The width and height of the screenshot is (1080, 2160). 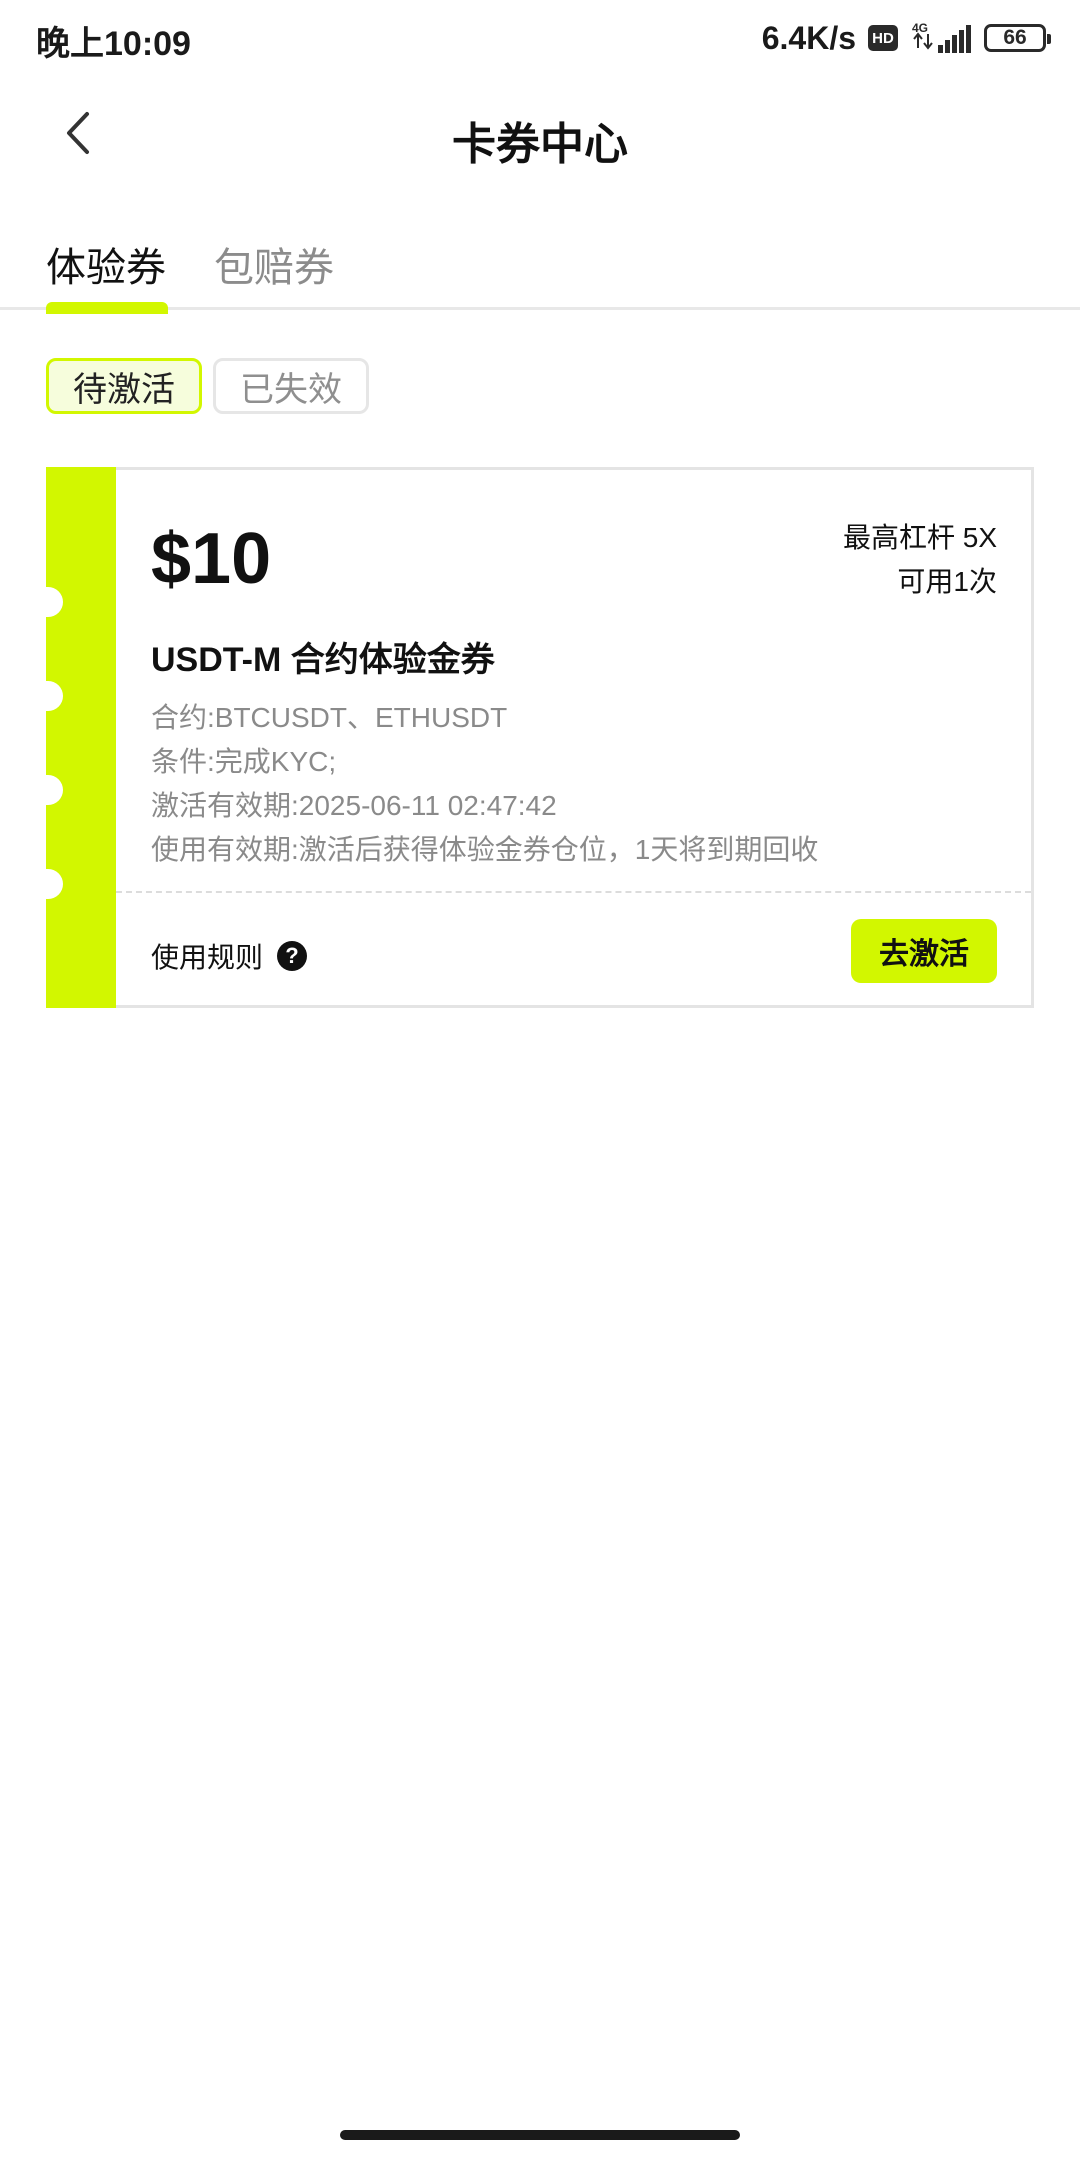 I want to click on coupon-accent-strip, so click(x=79, y=737).